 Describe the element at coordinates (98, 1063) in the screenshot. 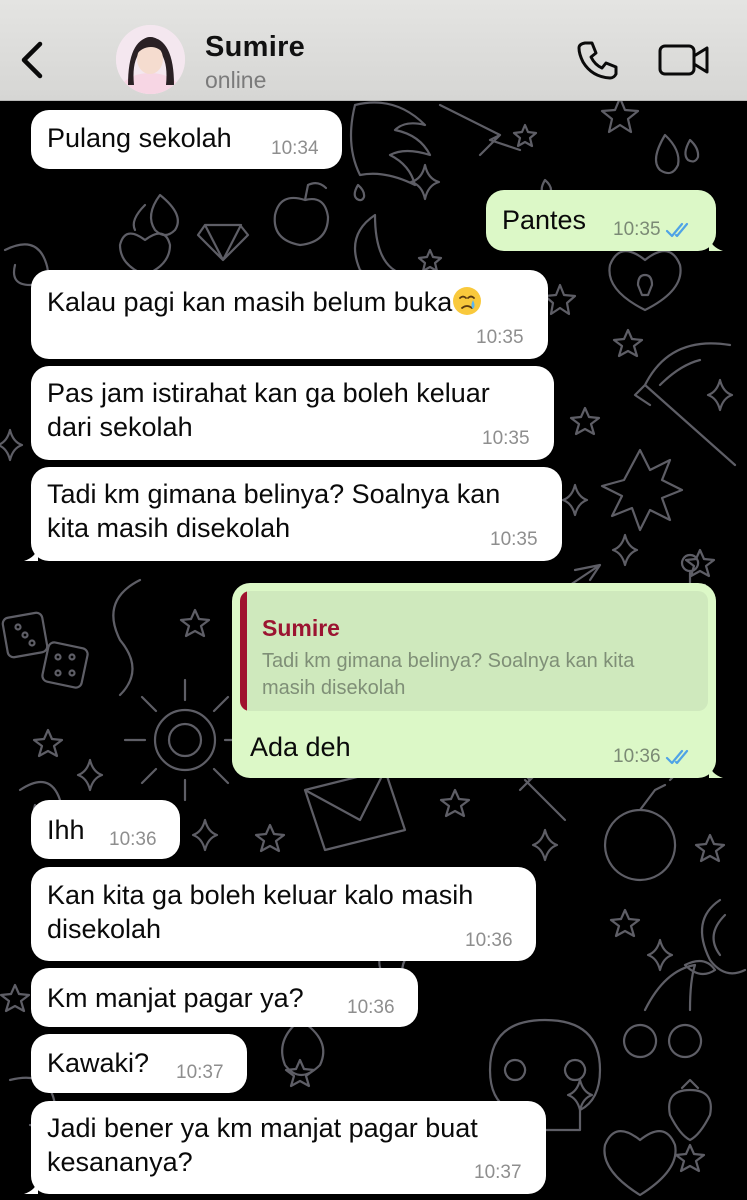

I see `message-text: Kawaki?` at that location.